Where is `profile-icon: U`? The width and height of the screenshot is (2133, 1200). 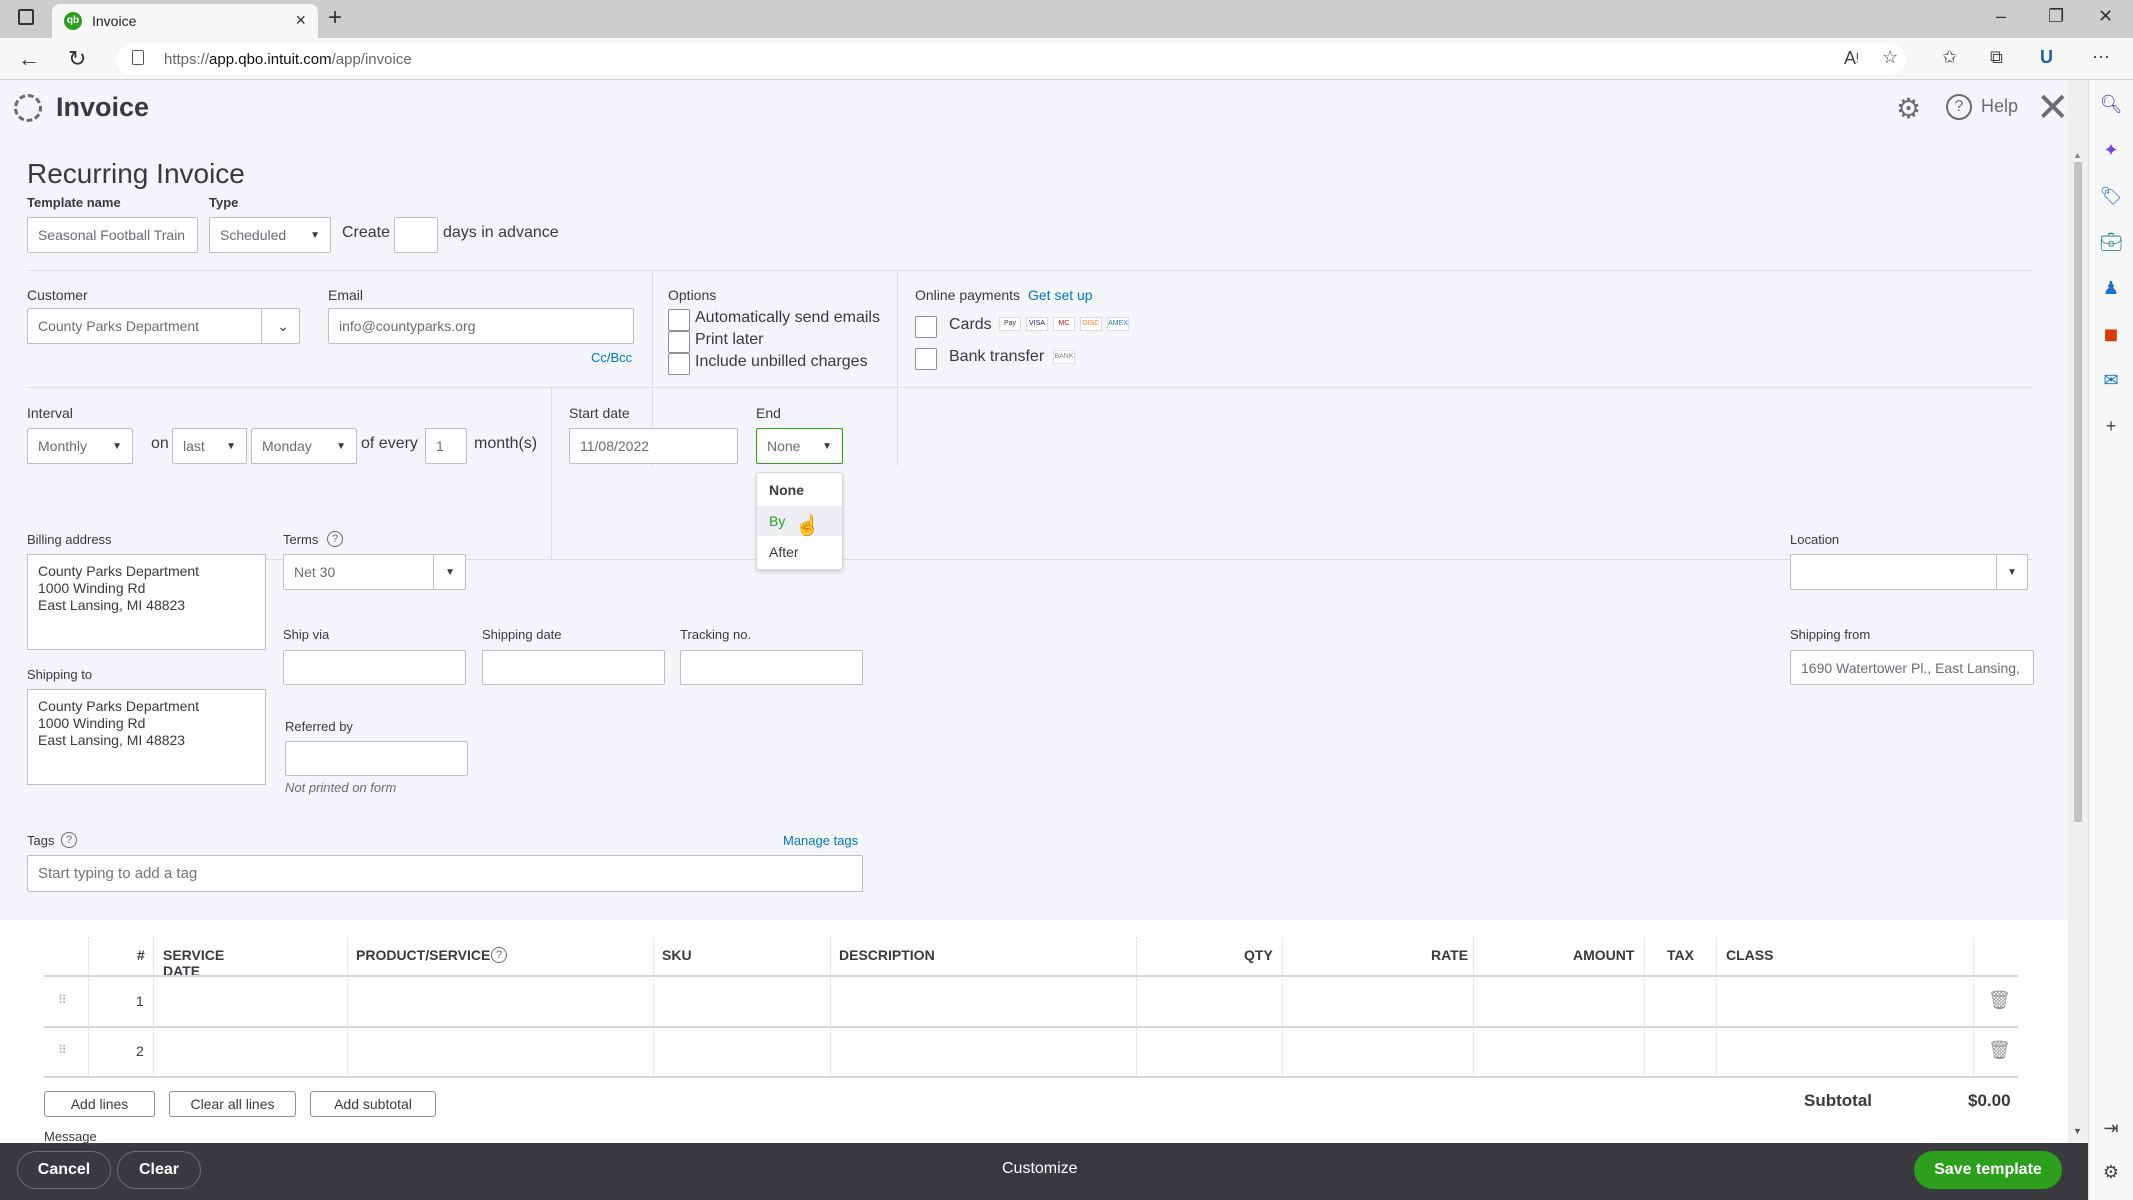 profile-icon: U is located at coordinates (2046, 57).